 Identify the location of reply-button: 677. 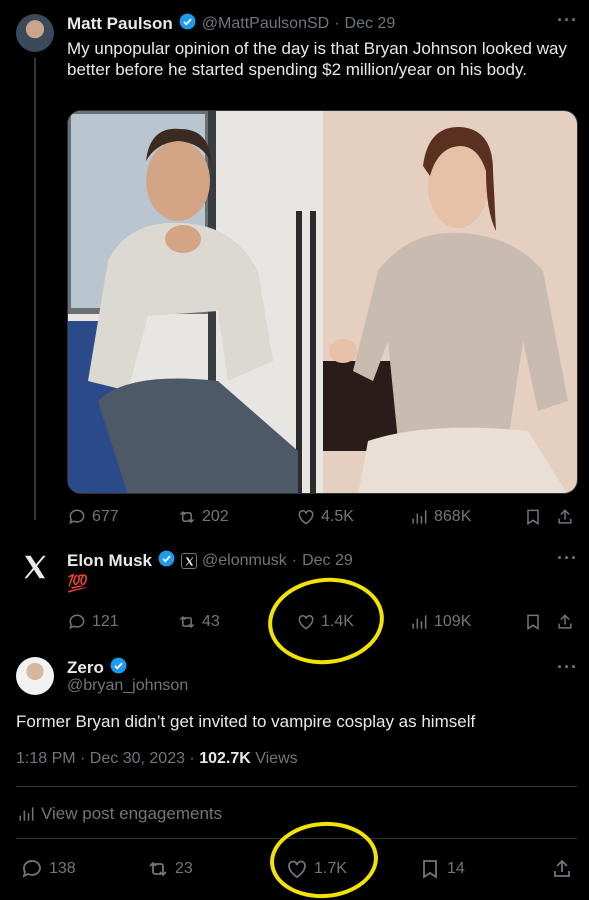
(93, 517).